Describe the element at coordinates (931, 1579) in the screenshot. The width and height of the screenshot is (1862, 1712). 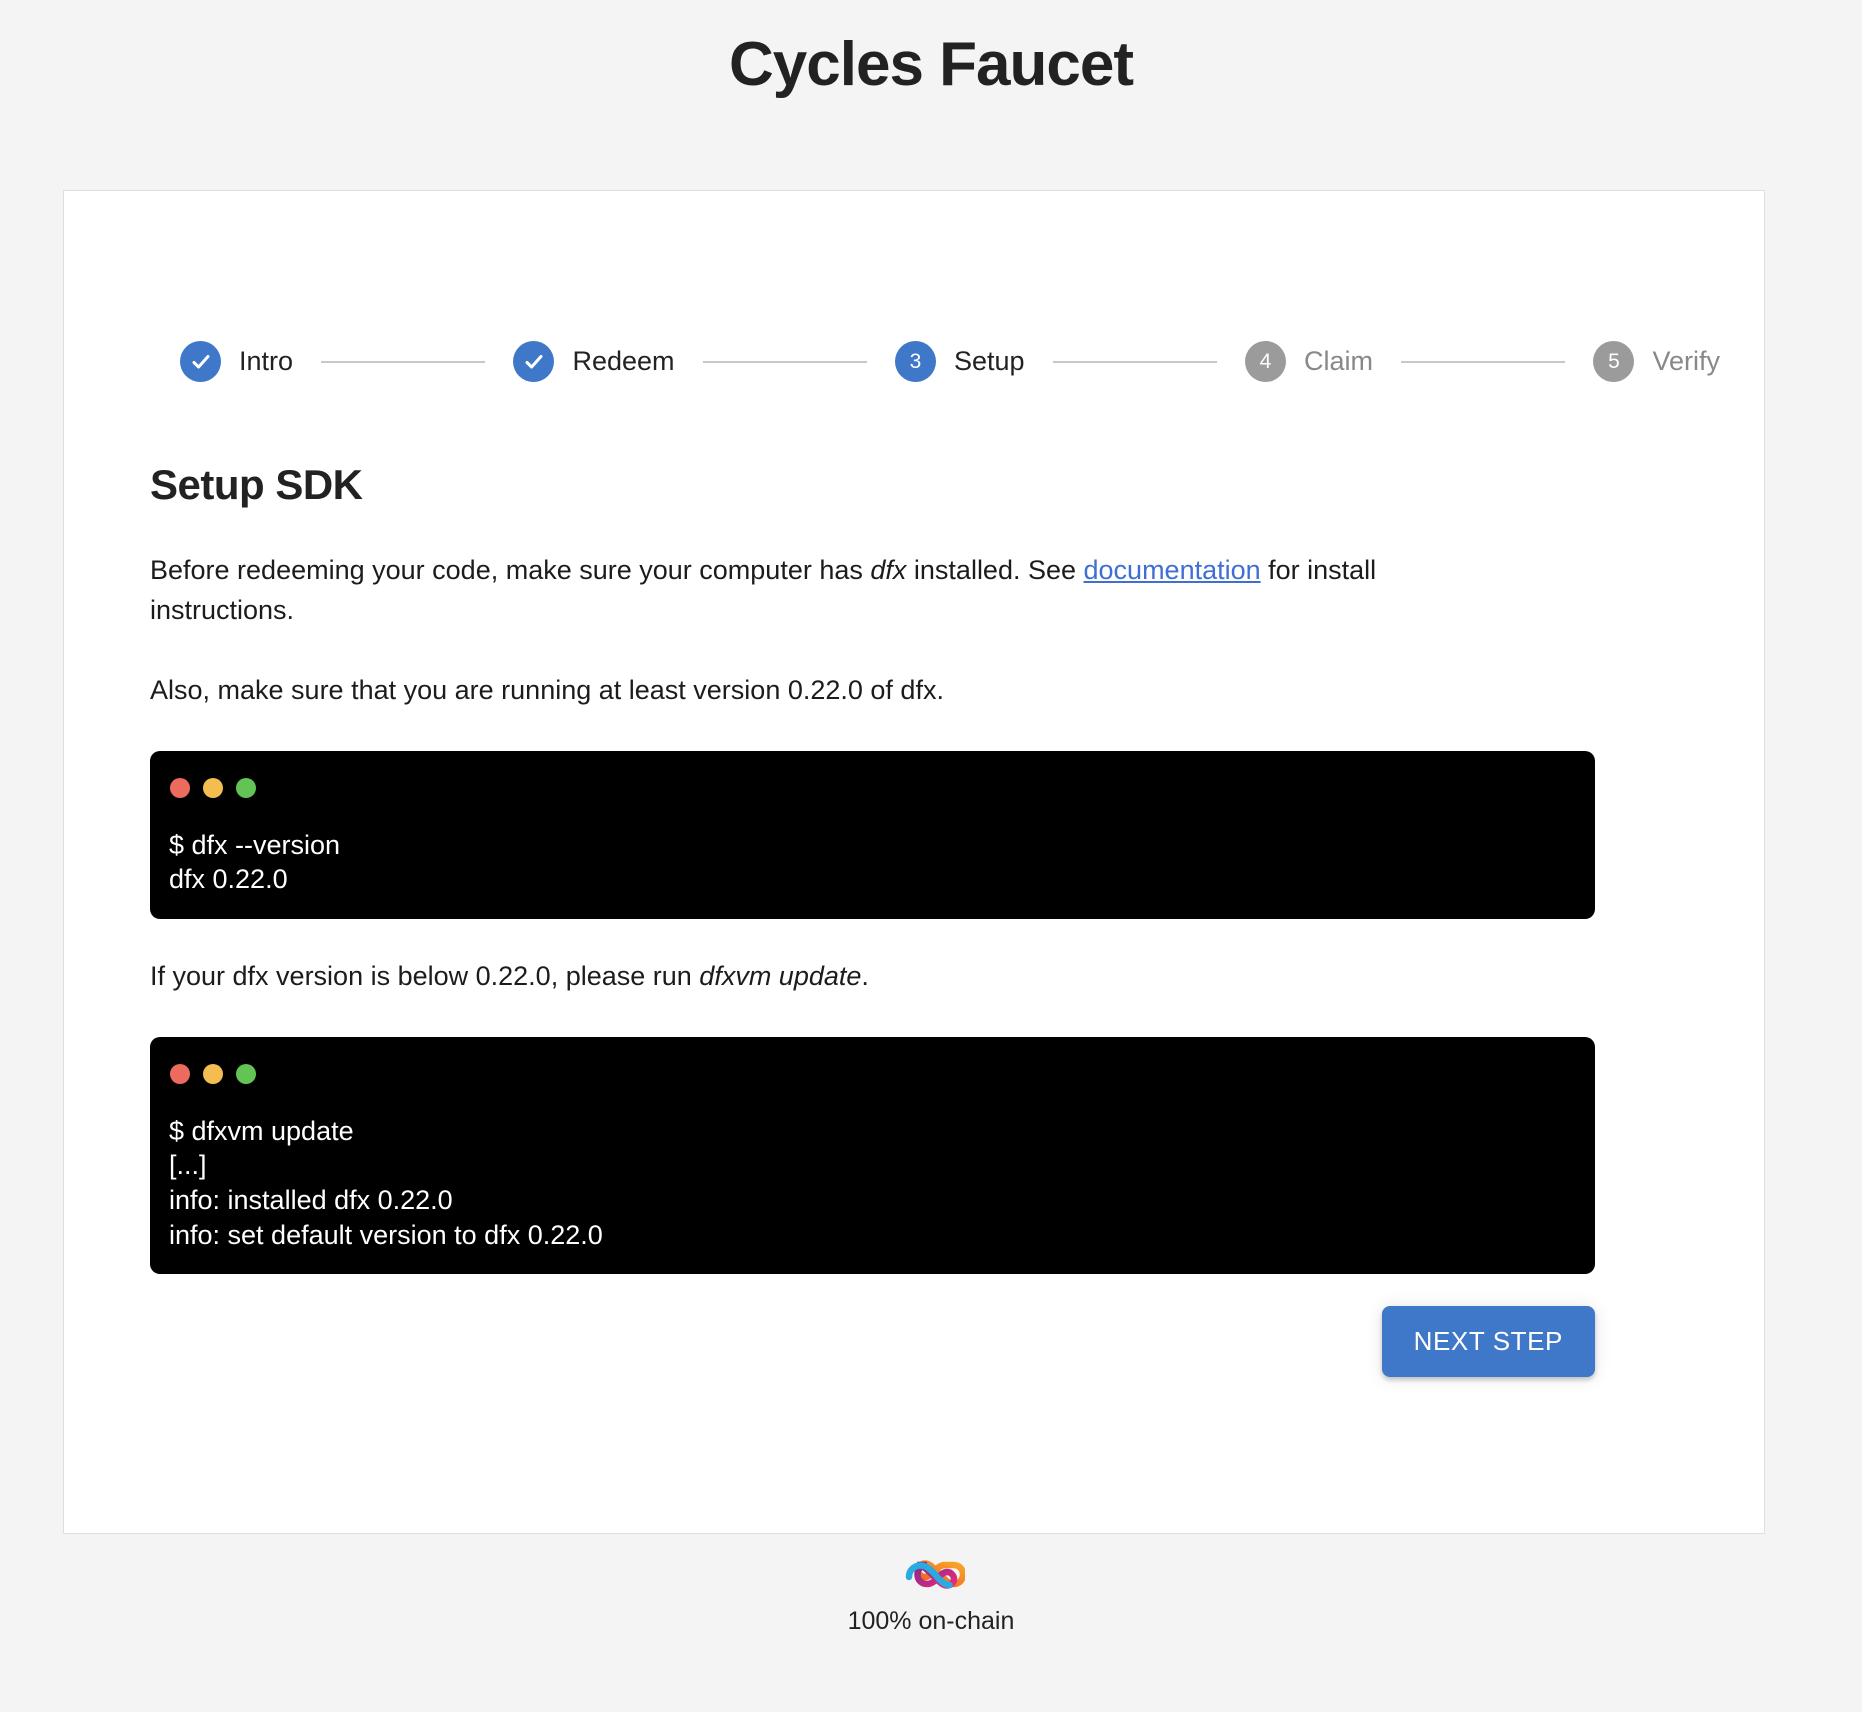
I see `icp-infinity-logo-icon` at that location.